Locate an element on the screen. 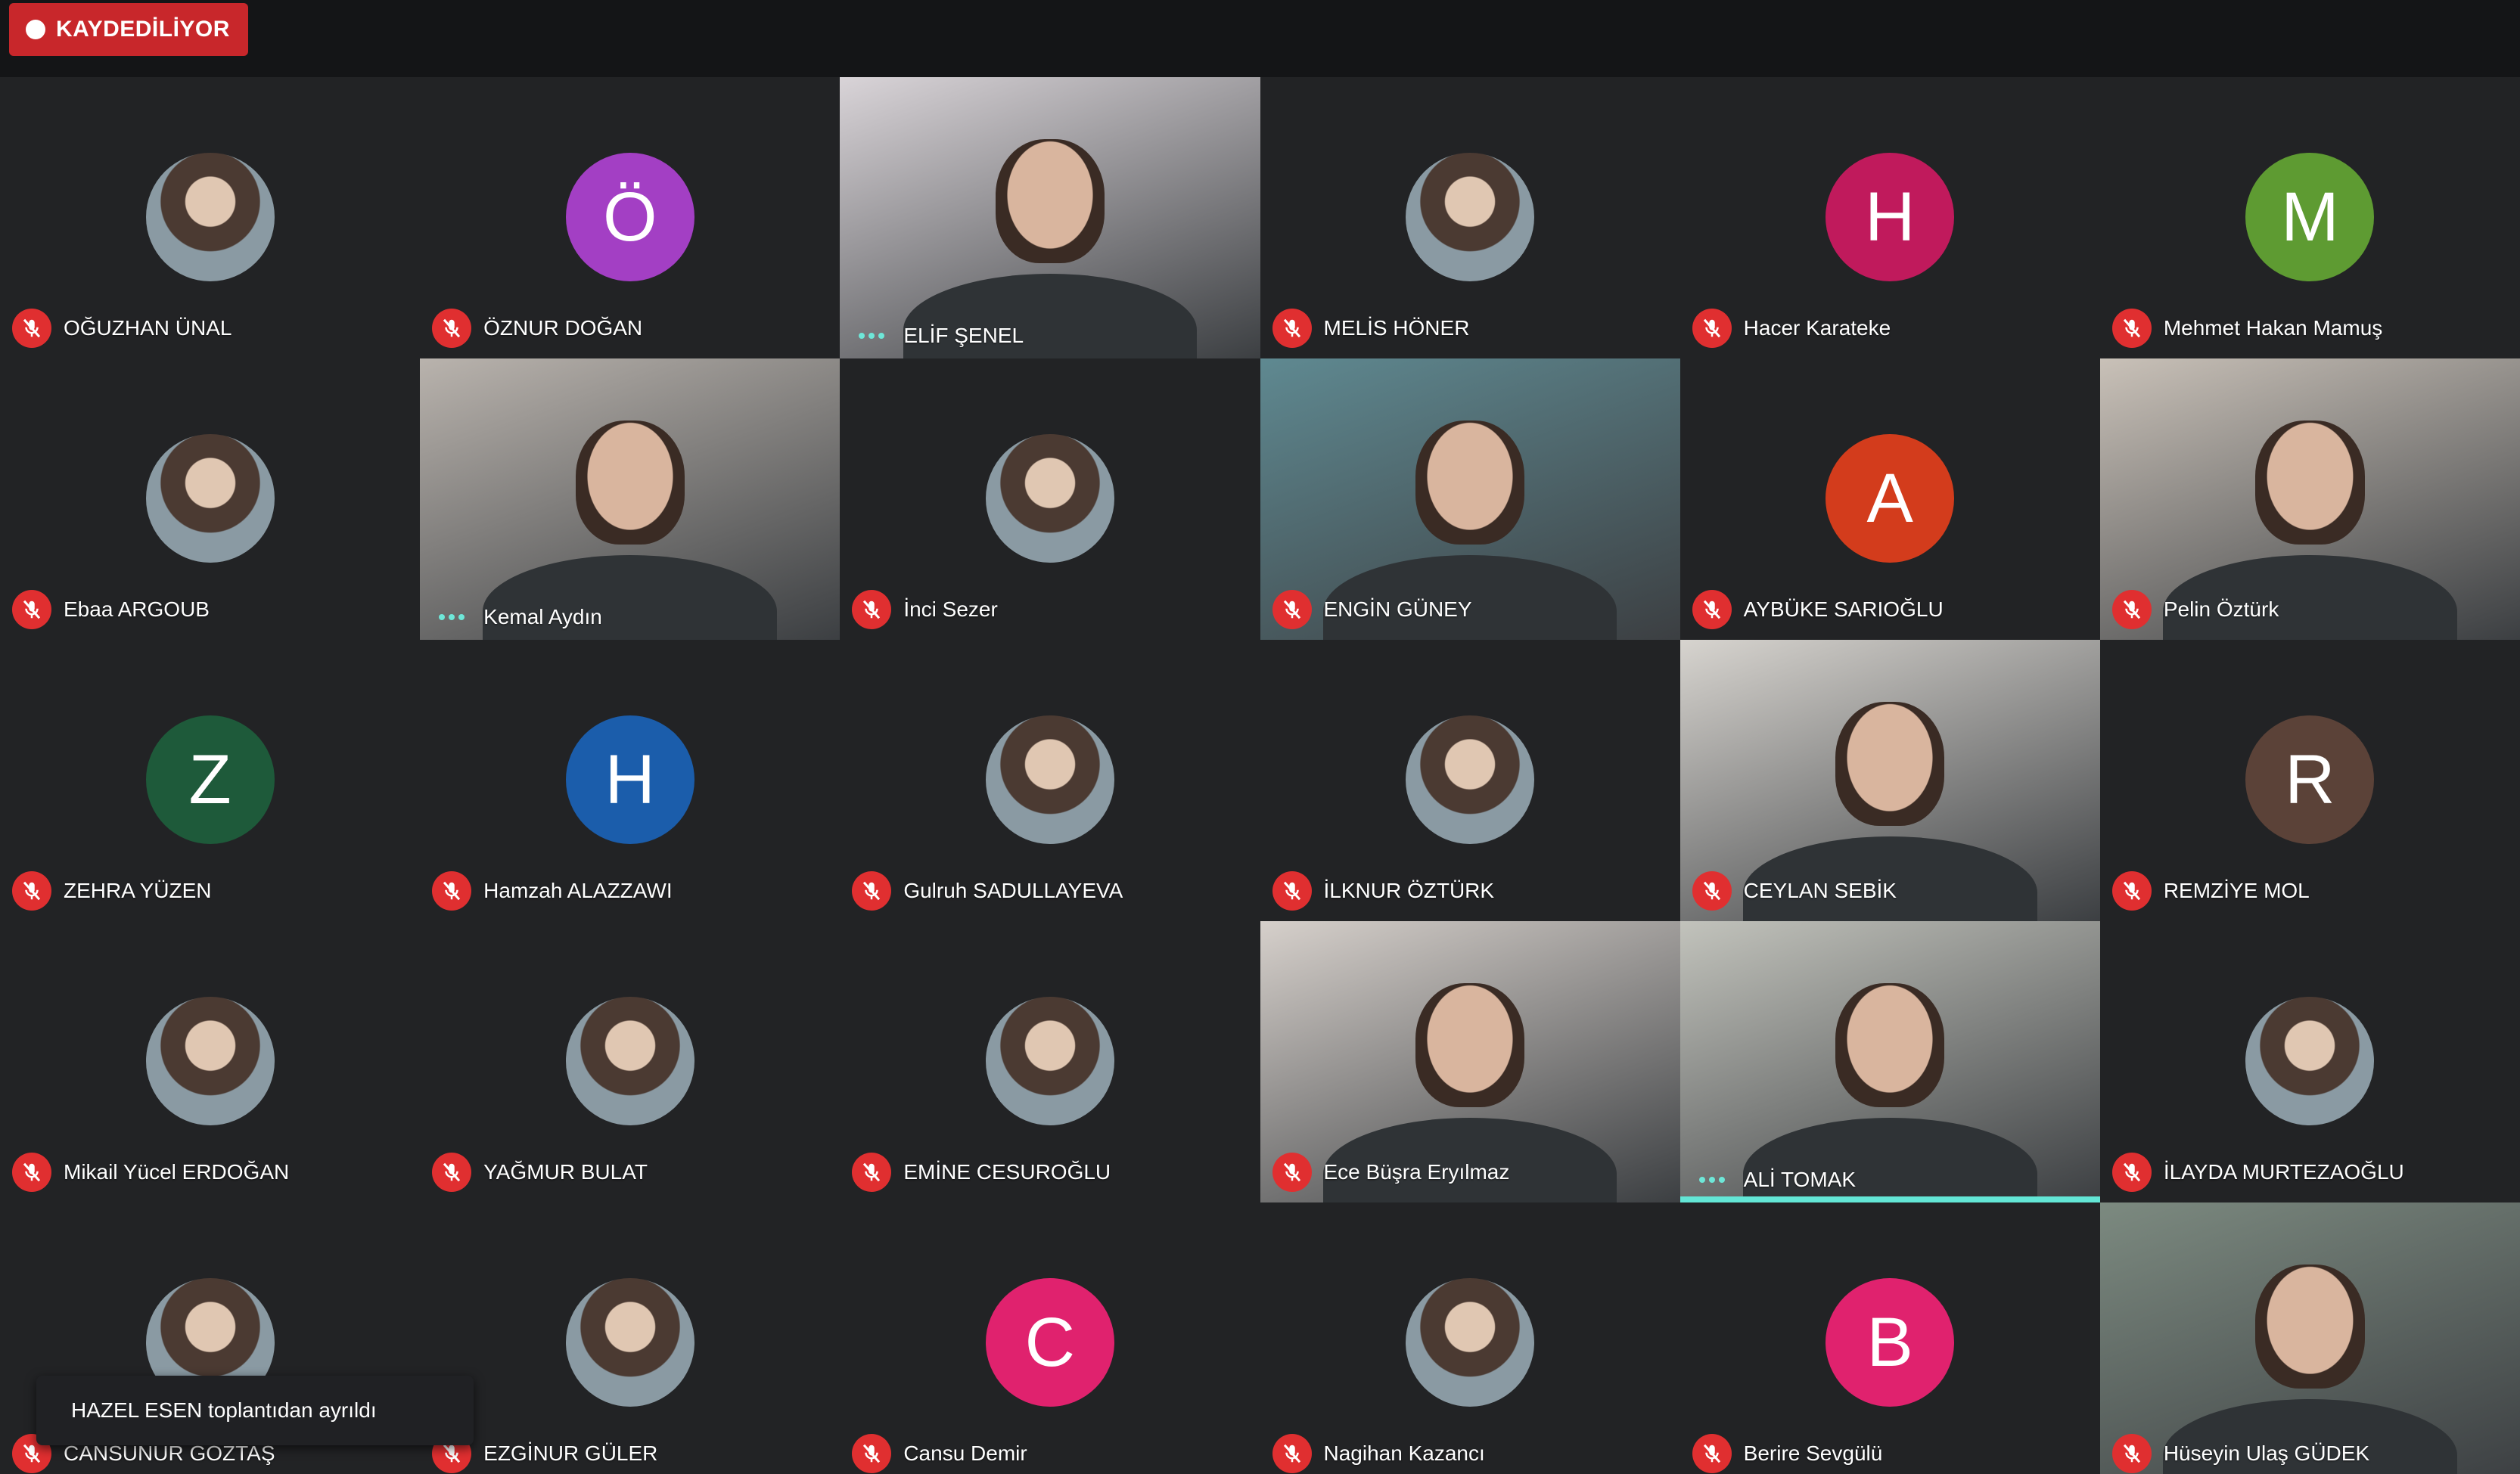 The width and height of the screenshot is (2520, 1474). participant-name-row: Pelin Öztürk is located at coordinates (2195, 610).